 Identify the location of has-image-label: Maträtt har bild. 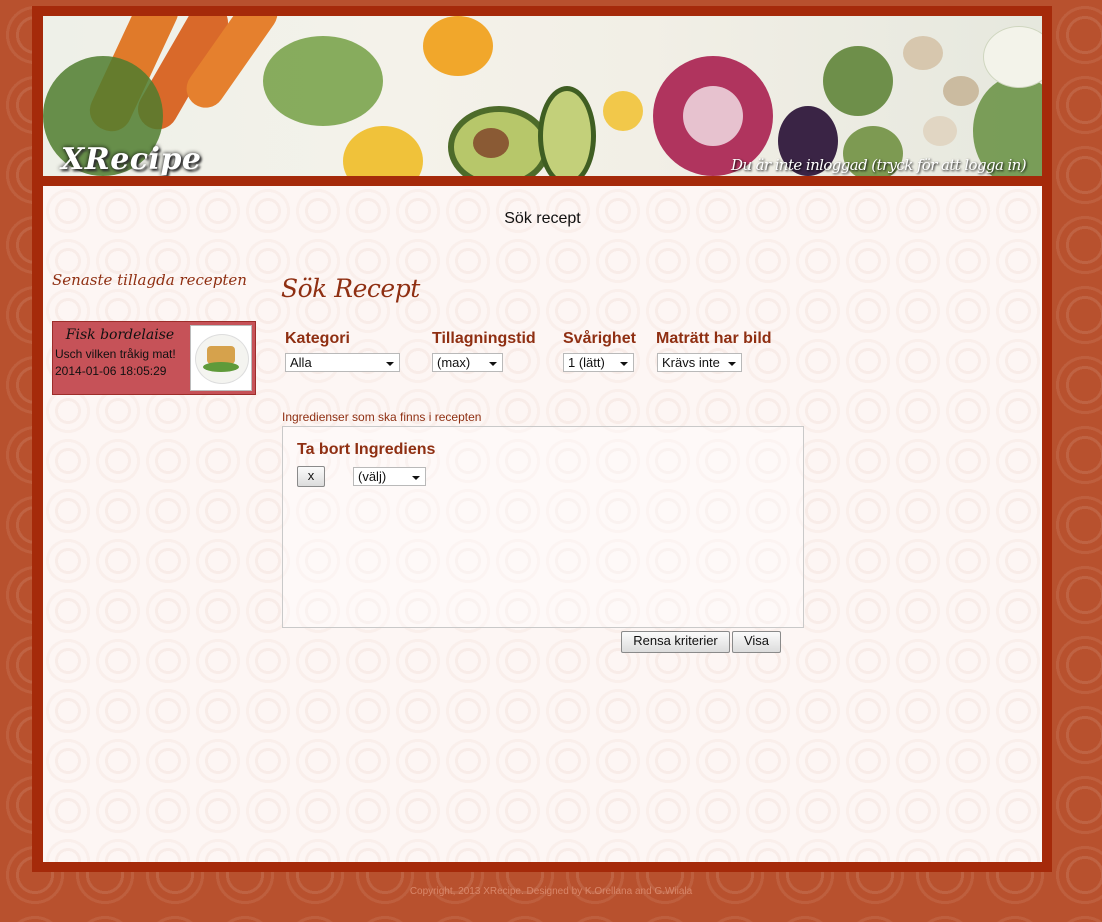
(714, 338).